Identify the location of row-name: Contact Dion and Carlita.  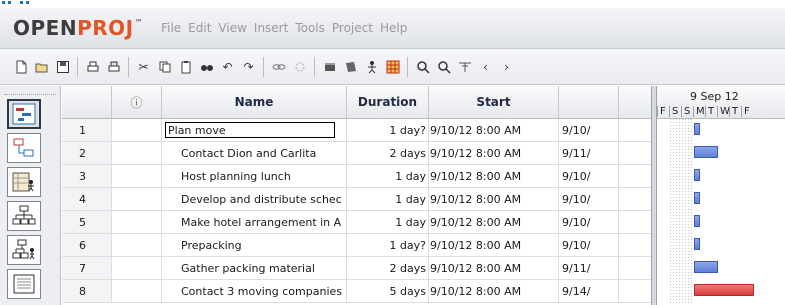
(254, 153).